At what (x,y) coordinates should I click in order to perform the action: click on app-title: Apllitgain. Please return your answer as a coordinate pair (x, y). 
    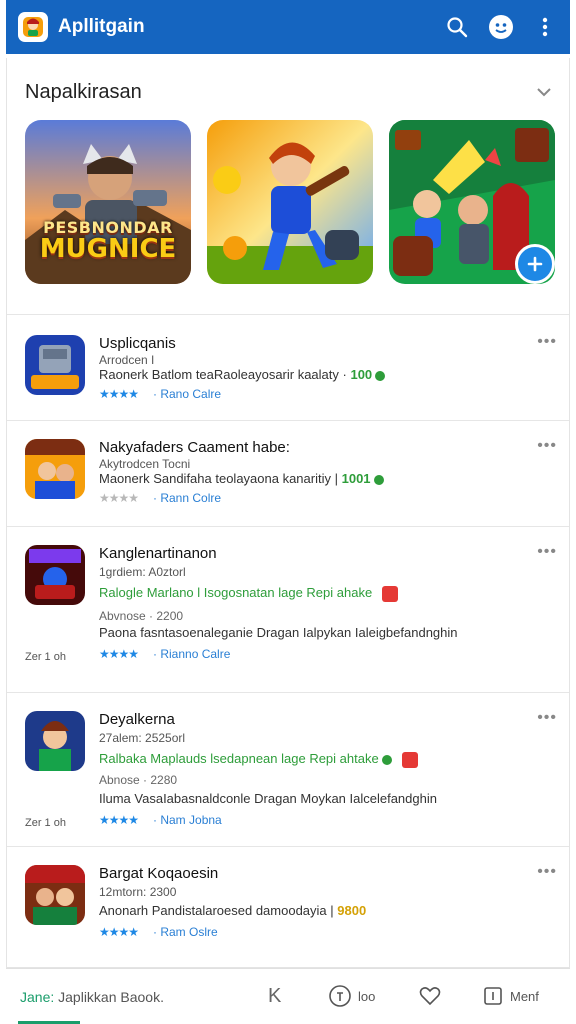
    Looking at the image, I should click on (101, 26).